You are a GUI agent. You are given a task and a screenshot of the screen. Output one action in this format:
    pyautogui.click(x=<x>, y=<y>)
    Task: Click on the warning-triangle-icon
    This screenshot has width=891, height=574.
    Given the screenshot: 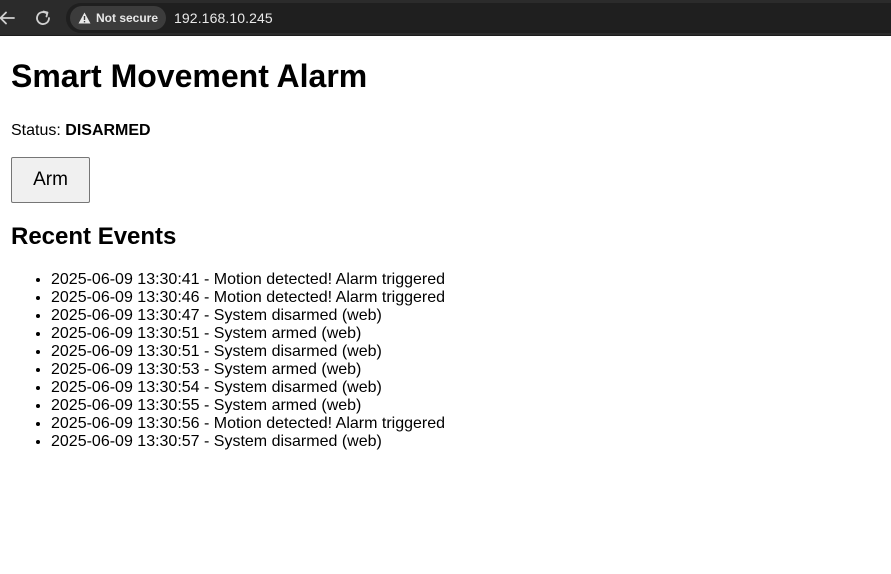 What is the action you would take?
    pyautogui.click(x=84, y=18)
    